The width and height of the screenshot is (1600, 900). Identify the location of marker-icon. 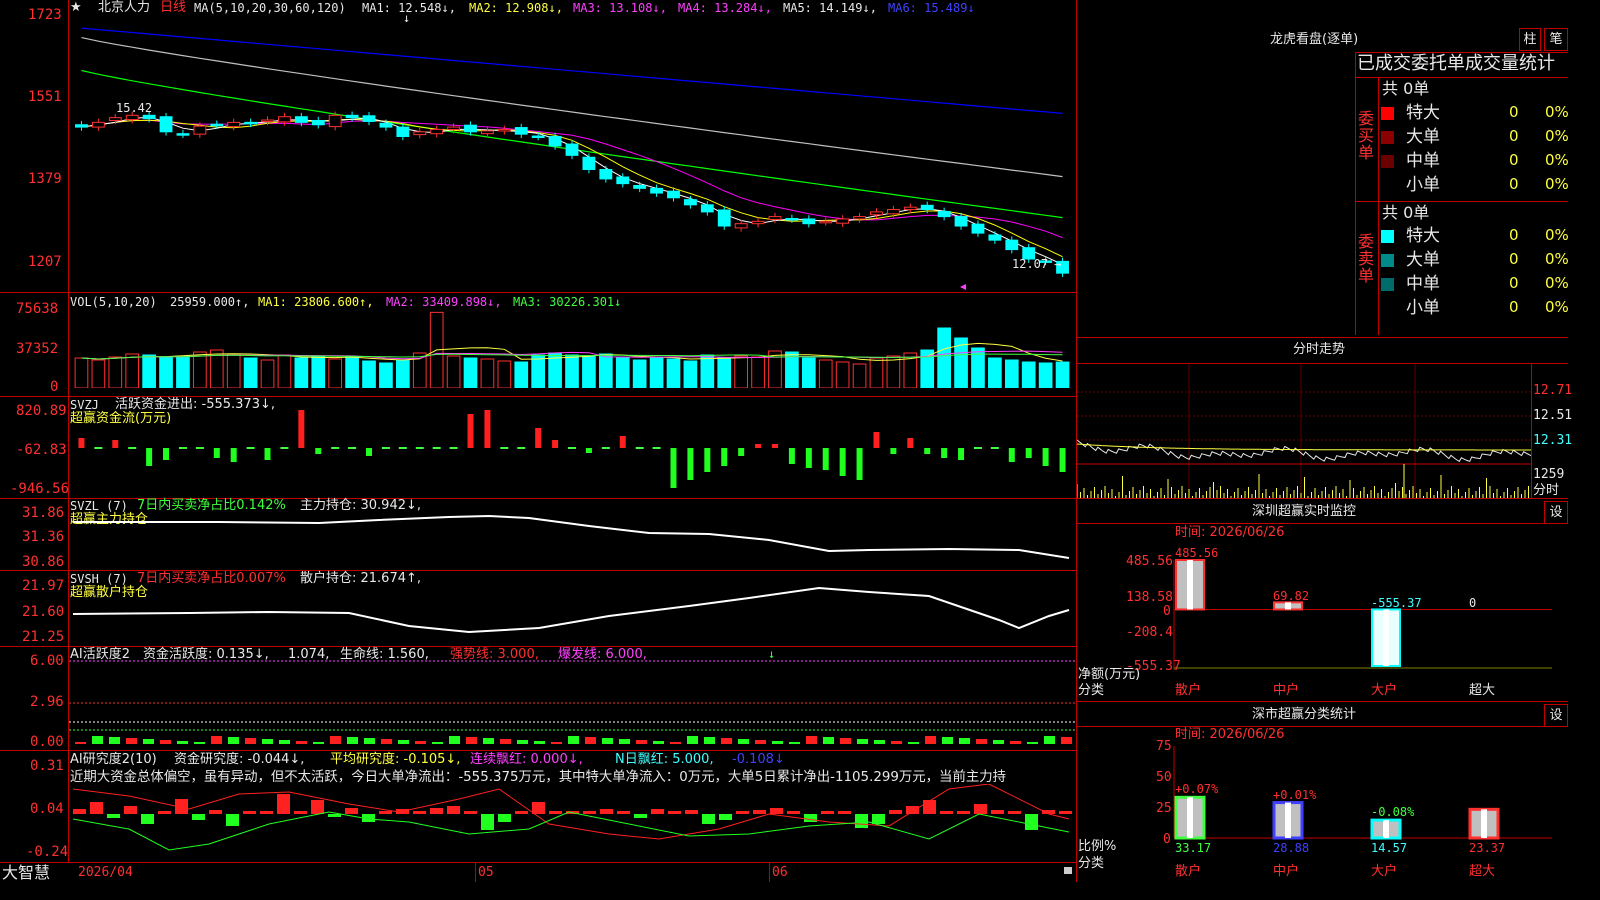
(963, 287).